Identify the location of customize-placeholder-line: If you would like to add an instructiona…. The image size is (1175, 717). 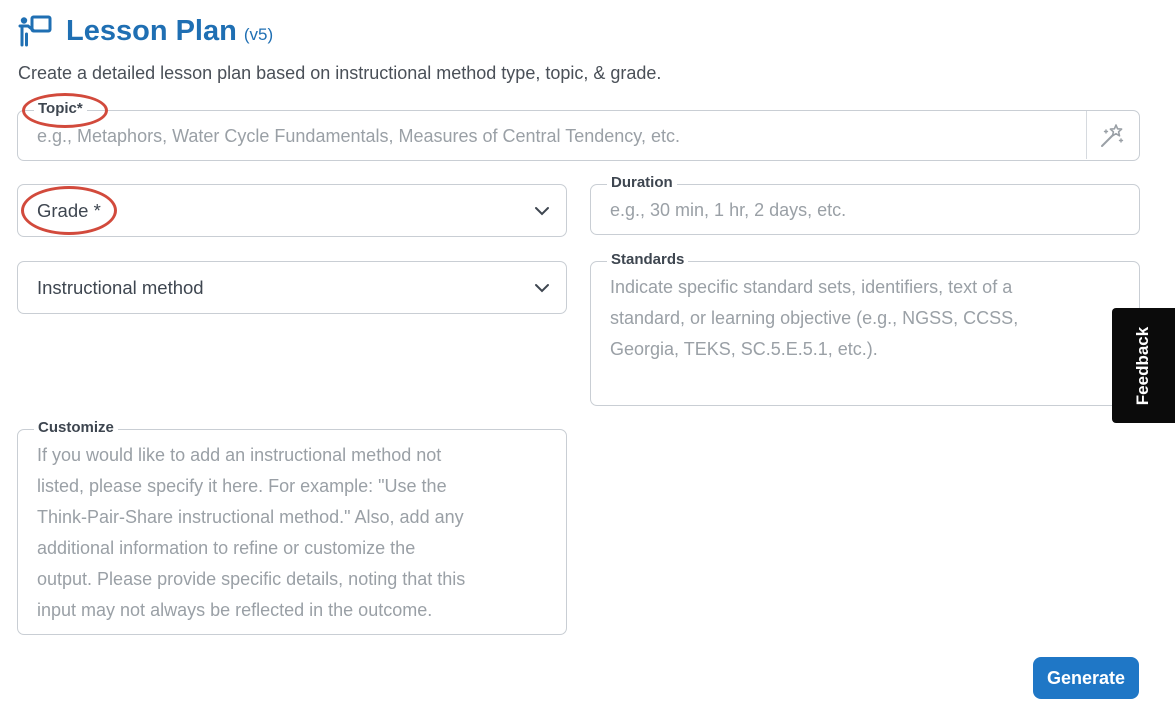
(239, 455).